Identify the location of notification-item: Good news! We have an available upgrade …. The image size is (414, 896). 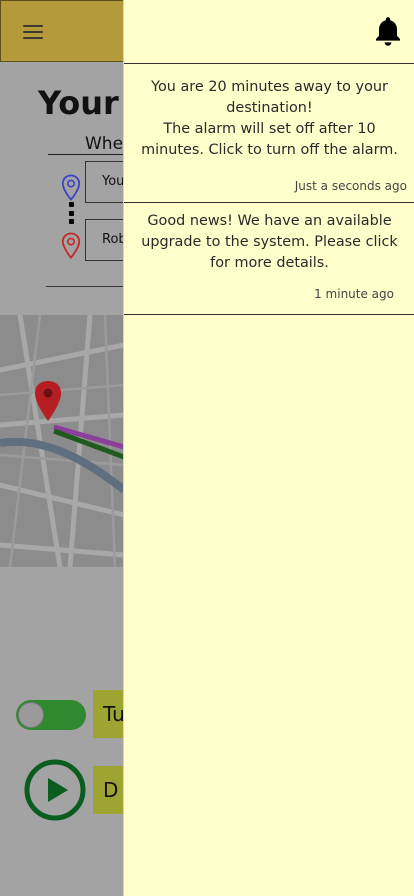
(269, 259).